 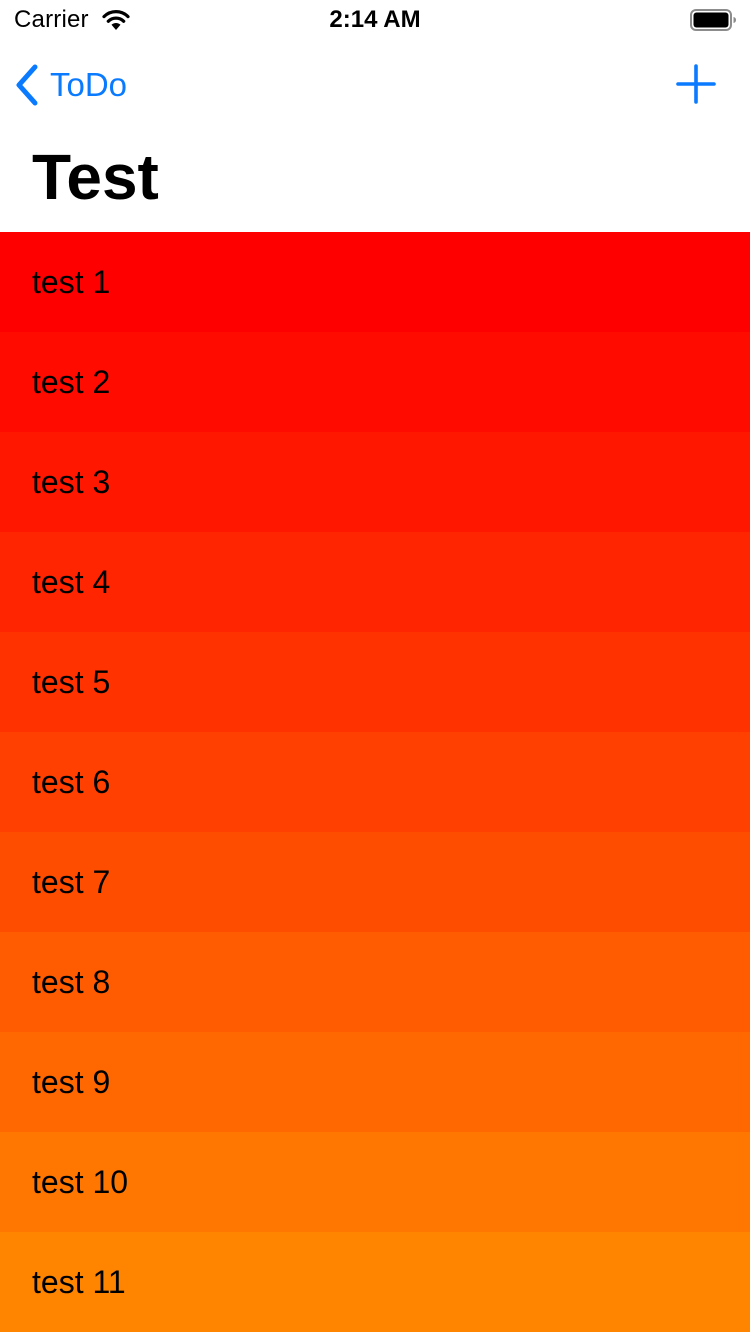 What do you see at coordinates (95, 177) in the screenshot?
I see `page-title: Test` at bounding box center [95, 177].